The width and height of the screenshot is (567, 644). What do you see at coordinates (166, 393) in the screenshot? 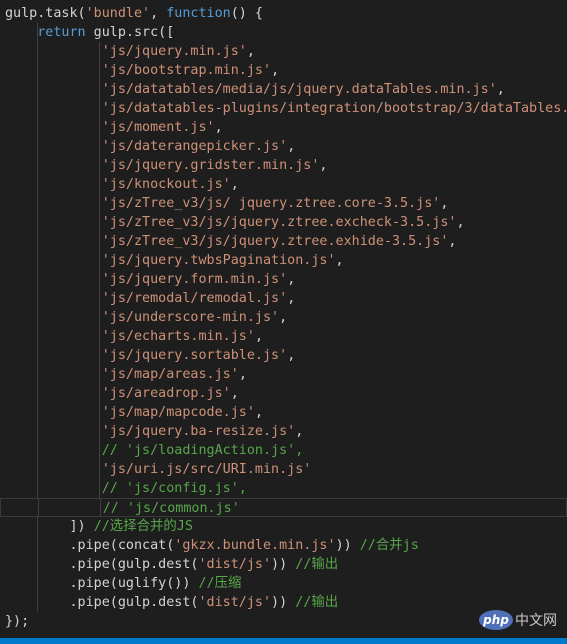
I see `code-token: 'js/areadrop.js'` at bounding box center [166, 393].